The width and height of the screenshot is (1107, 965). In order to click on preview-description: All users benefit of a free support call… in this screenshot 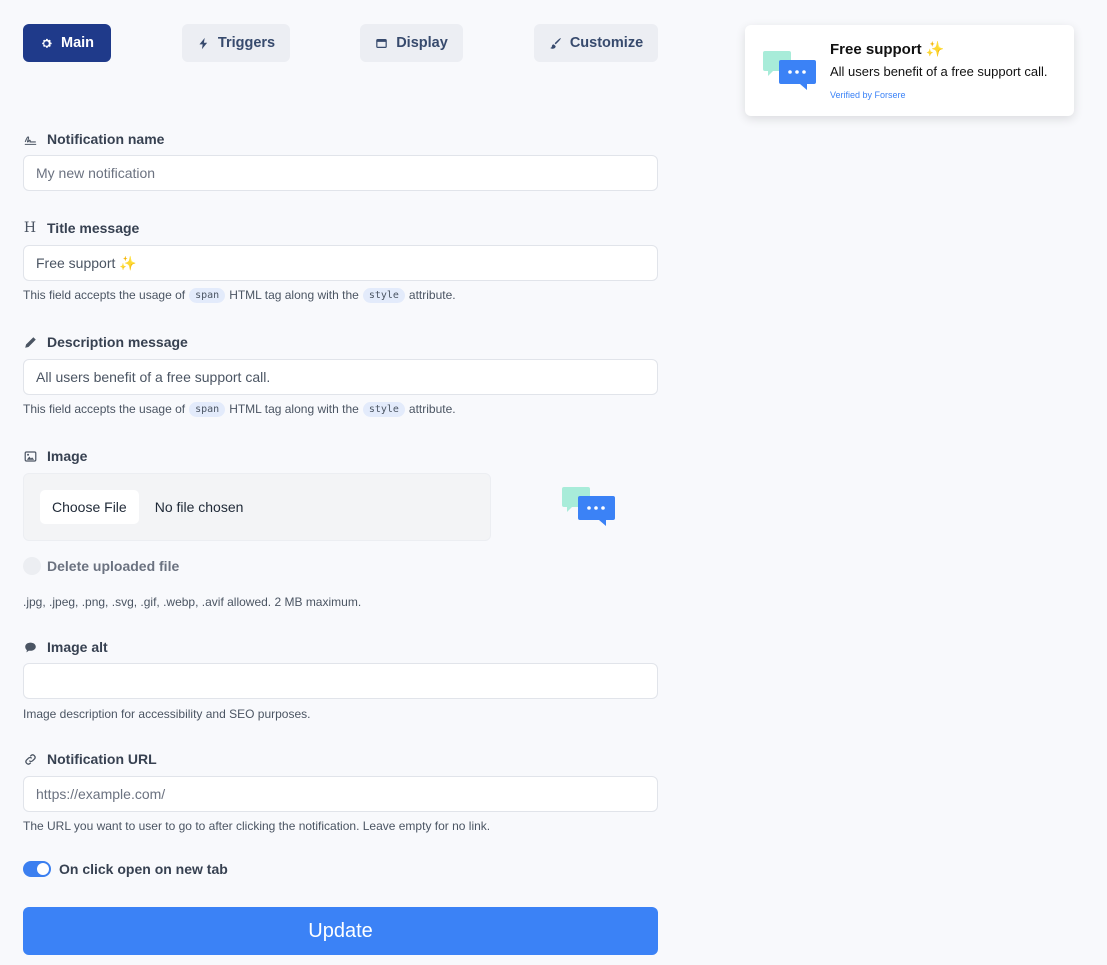, I will do `click(939, 71)`.